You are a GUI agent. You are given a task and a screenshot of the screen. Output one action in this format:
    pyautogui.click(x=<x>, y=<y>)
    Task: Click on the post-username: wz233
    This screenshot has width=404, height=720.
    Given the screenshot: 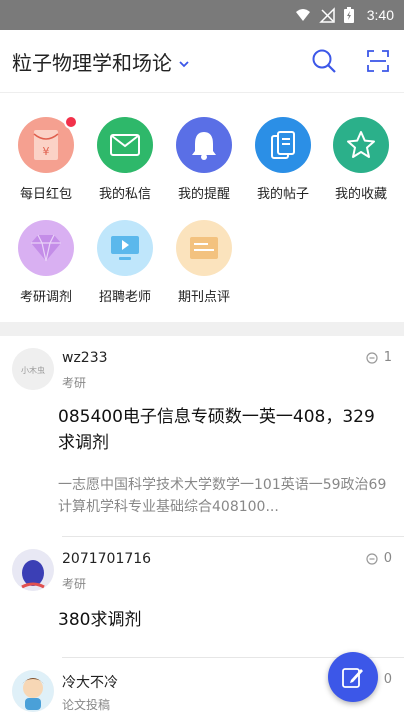 What is the action you would take?
    pyautogui.click(x=85, y=358)
    